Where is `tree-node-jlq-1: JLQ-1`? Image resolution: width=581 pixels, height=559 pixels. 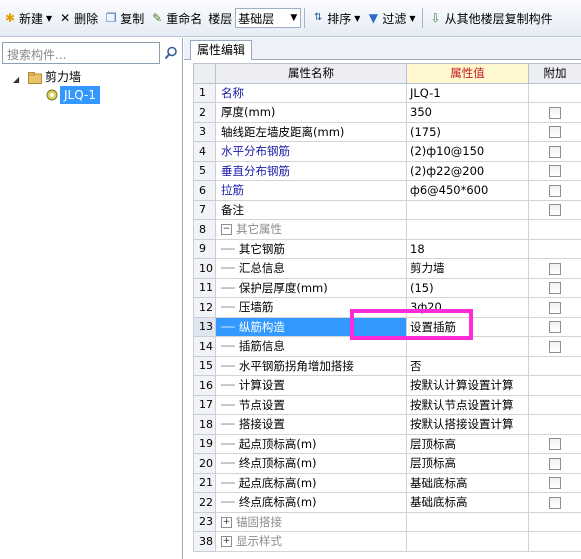
tree-node-jlq-1: JLQ-1 is located at coordinates (91, 95).